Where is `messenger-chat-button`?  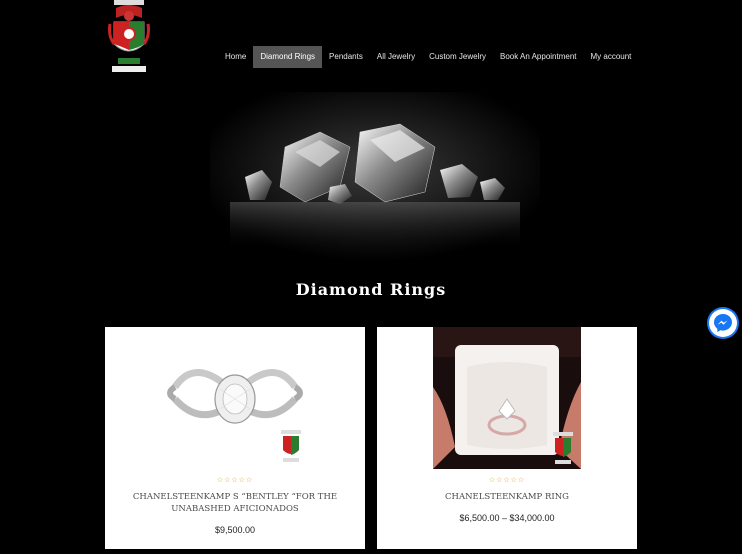
messenger-chat-button is located at coordinates (723, 323).